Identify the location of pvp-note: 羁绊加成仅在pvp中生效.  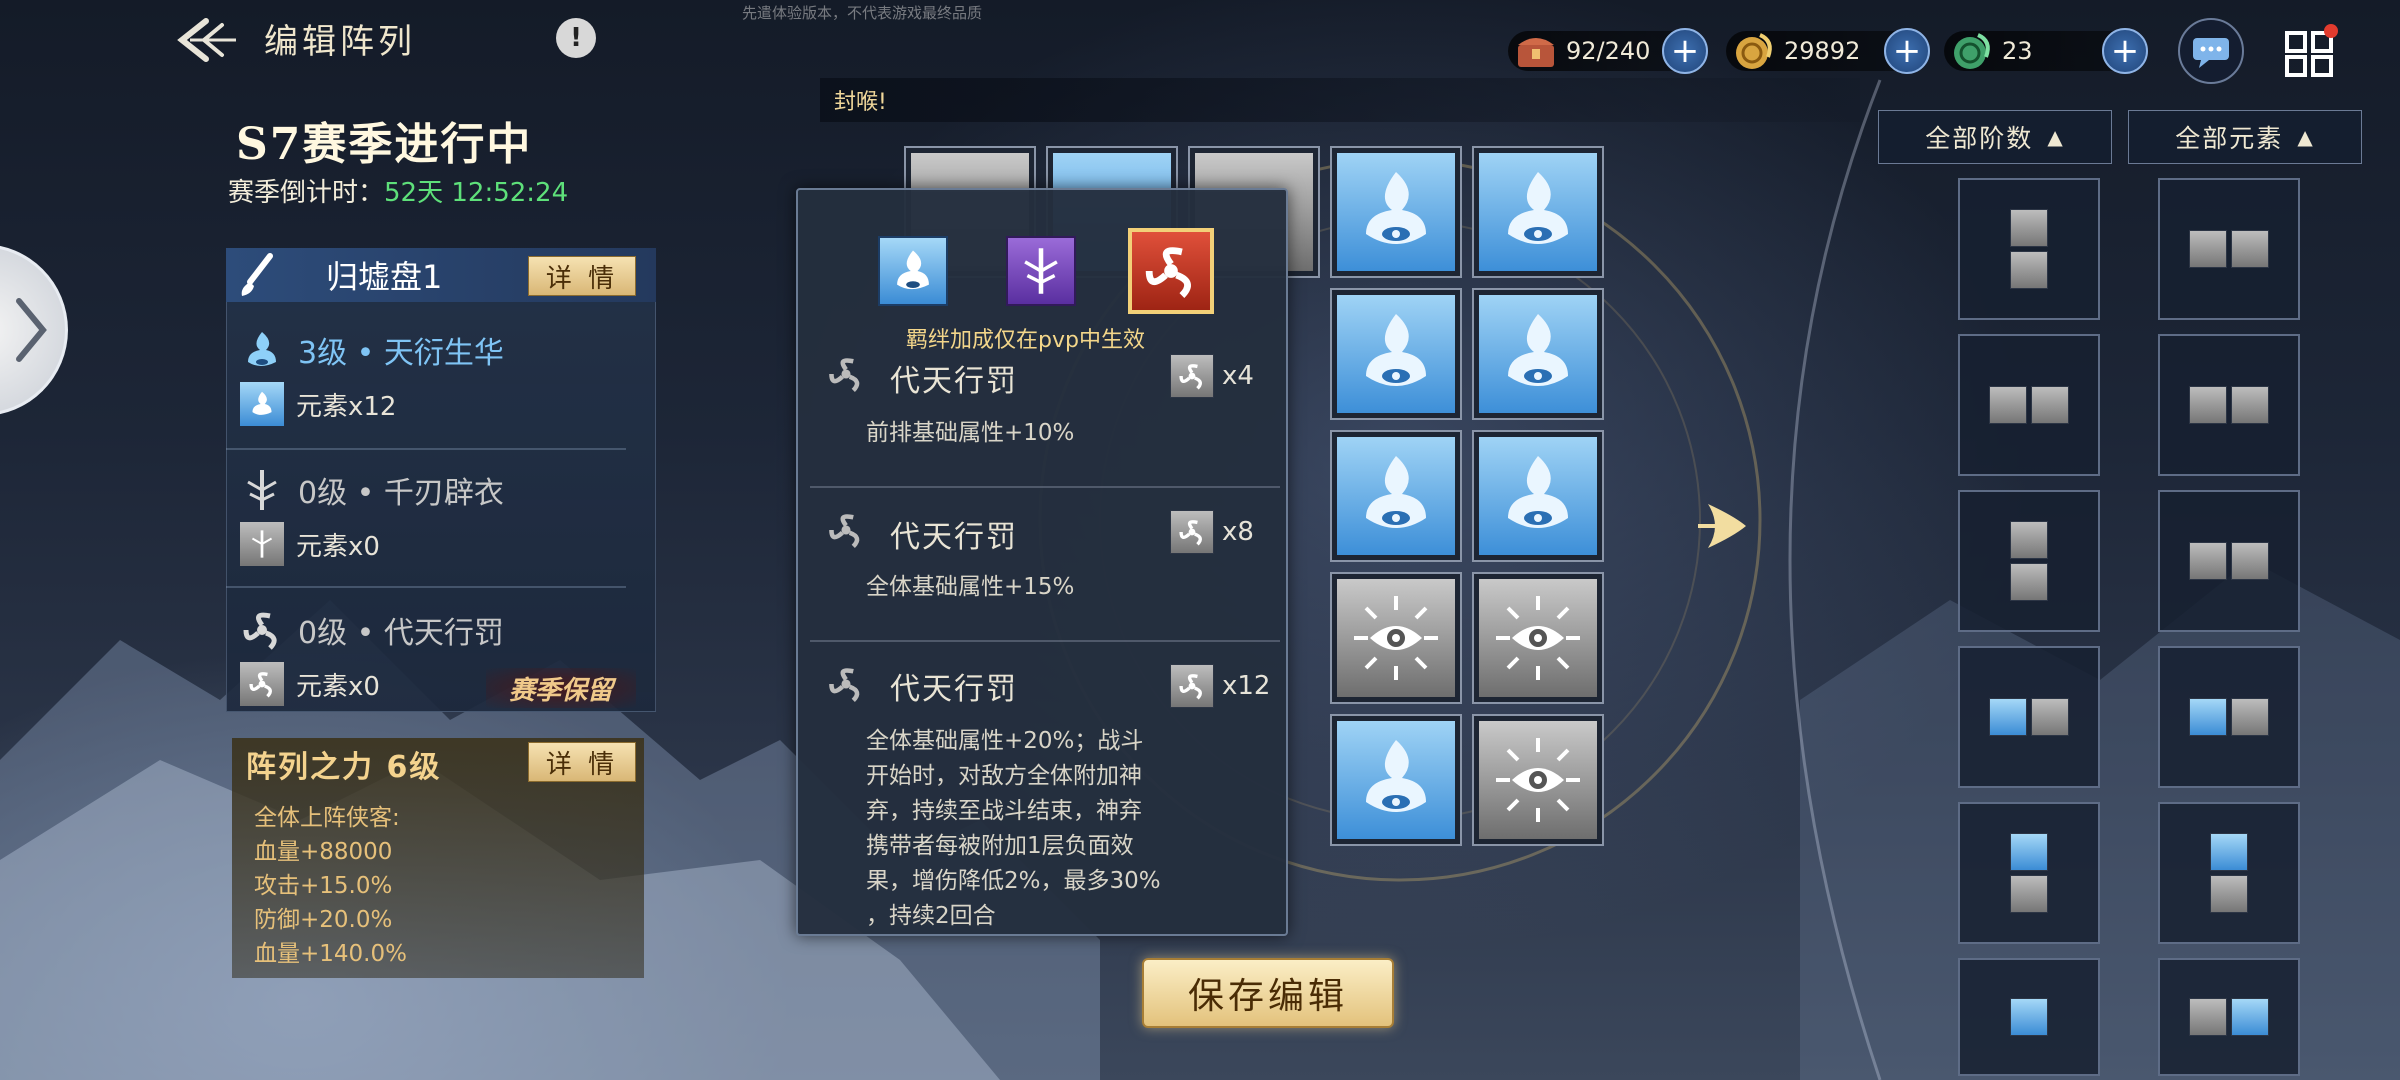
(1025, 340).